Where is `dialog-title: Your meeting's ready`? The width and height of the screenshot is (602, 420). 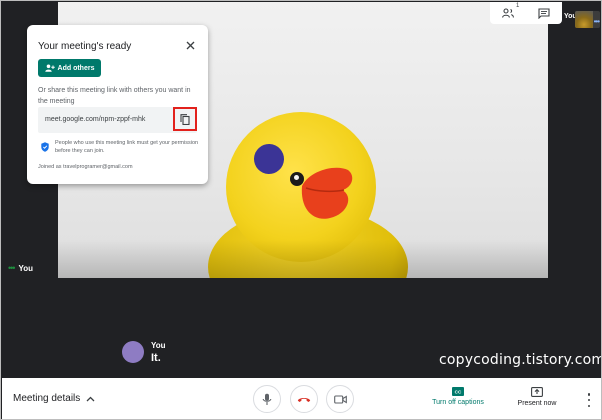 dialog-title: Your meeting's ready is located at coordinates (85, 46).